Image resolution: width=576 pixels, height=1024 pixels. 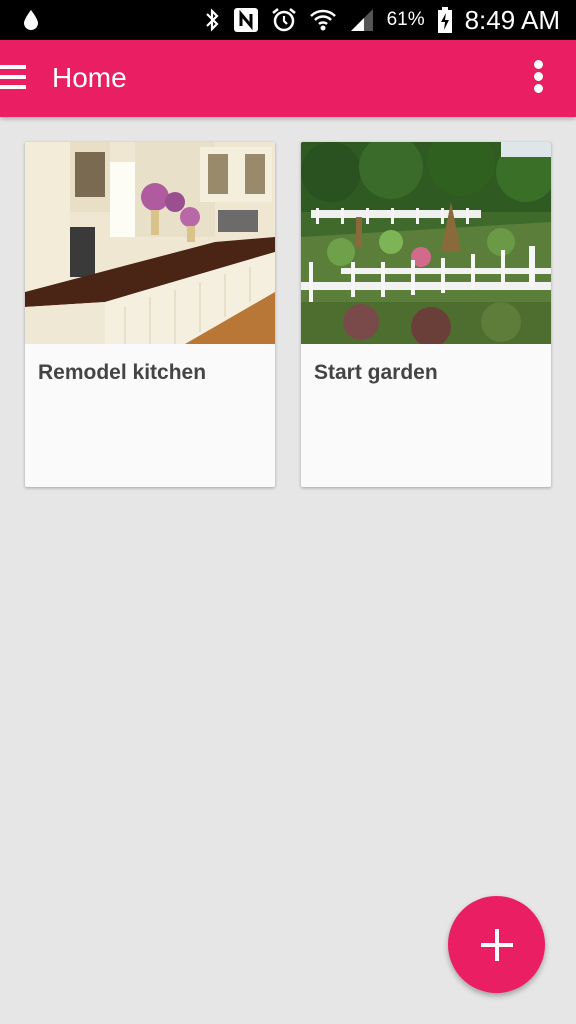 I want to click on kitchen-photo, so click(x=150, y=243).